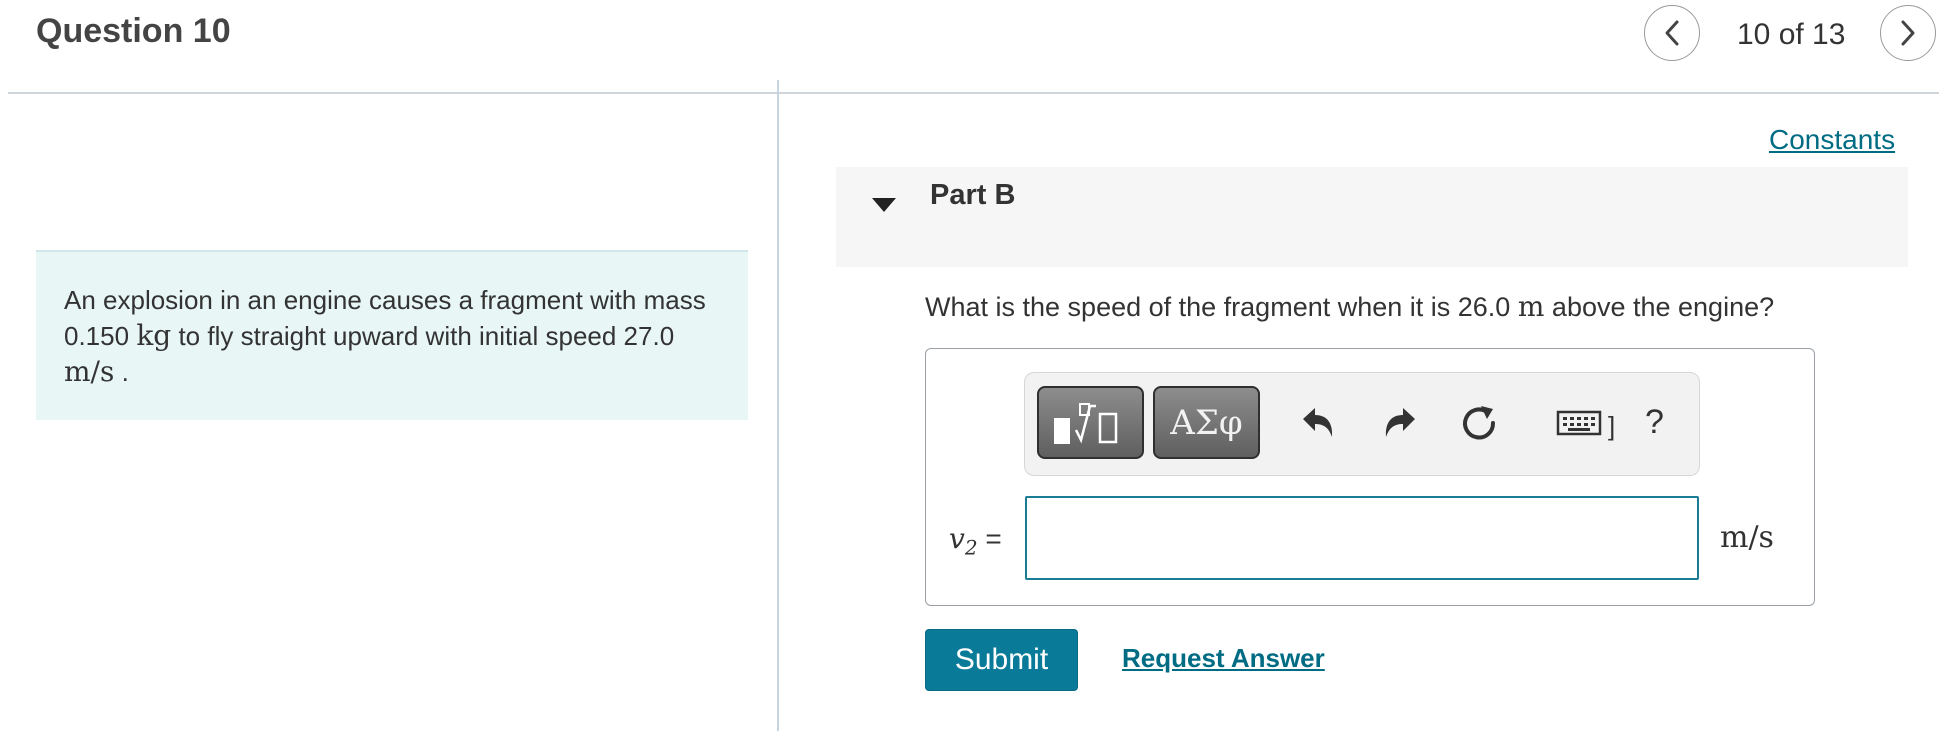 The width and height of the screenshot is (1939, 731). What do you see at coordinates (89, 371) in the screenshot?
I see `speed-unit: m/s` at bounding box center [89, 371].